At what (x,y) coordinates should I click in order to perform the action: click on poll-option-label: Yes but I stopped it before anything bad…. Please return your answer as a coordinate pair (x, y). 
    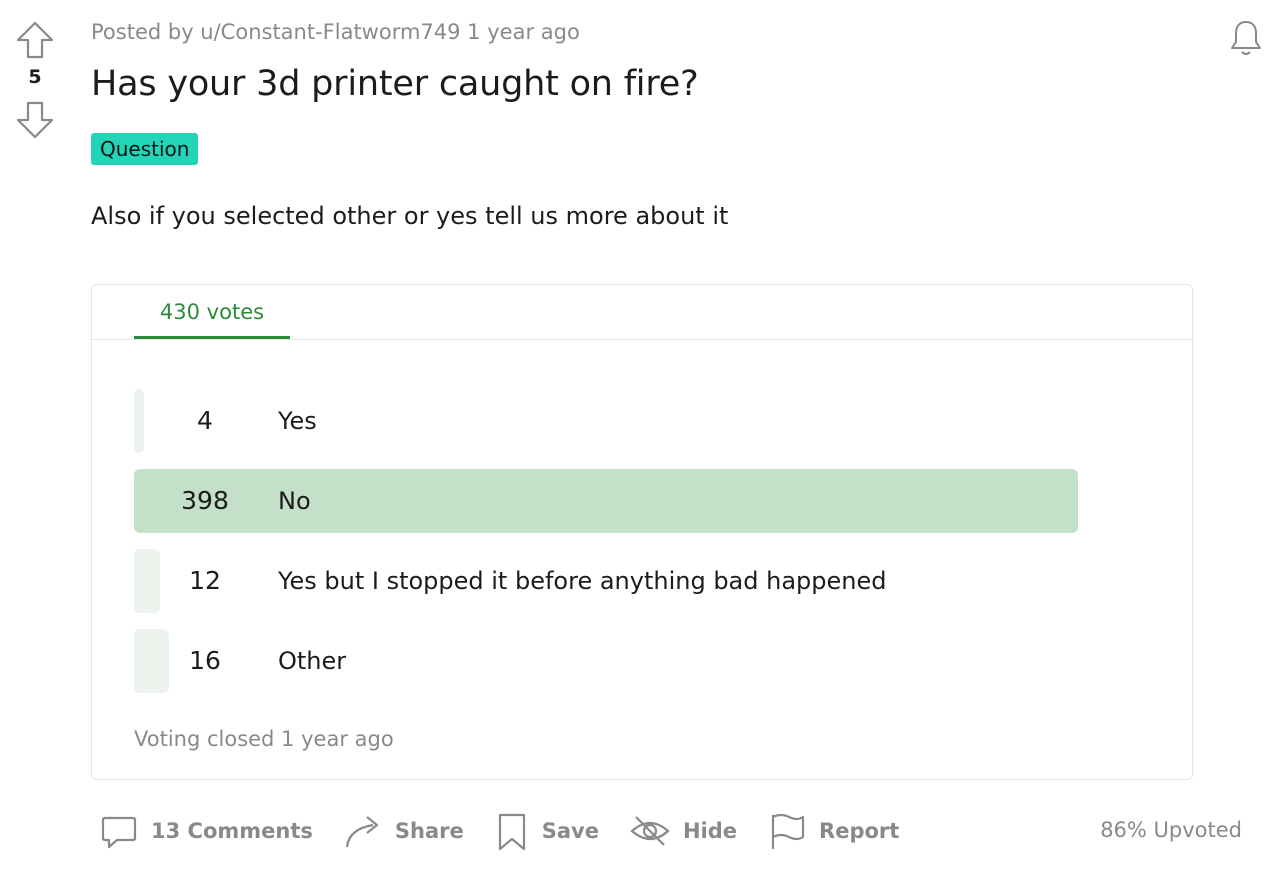
    Looking at the image, I should click on (582, 581).